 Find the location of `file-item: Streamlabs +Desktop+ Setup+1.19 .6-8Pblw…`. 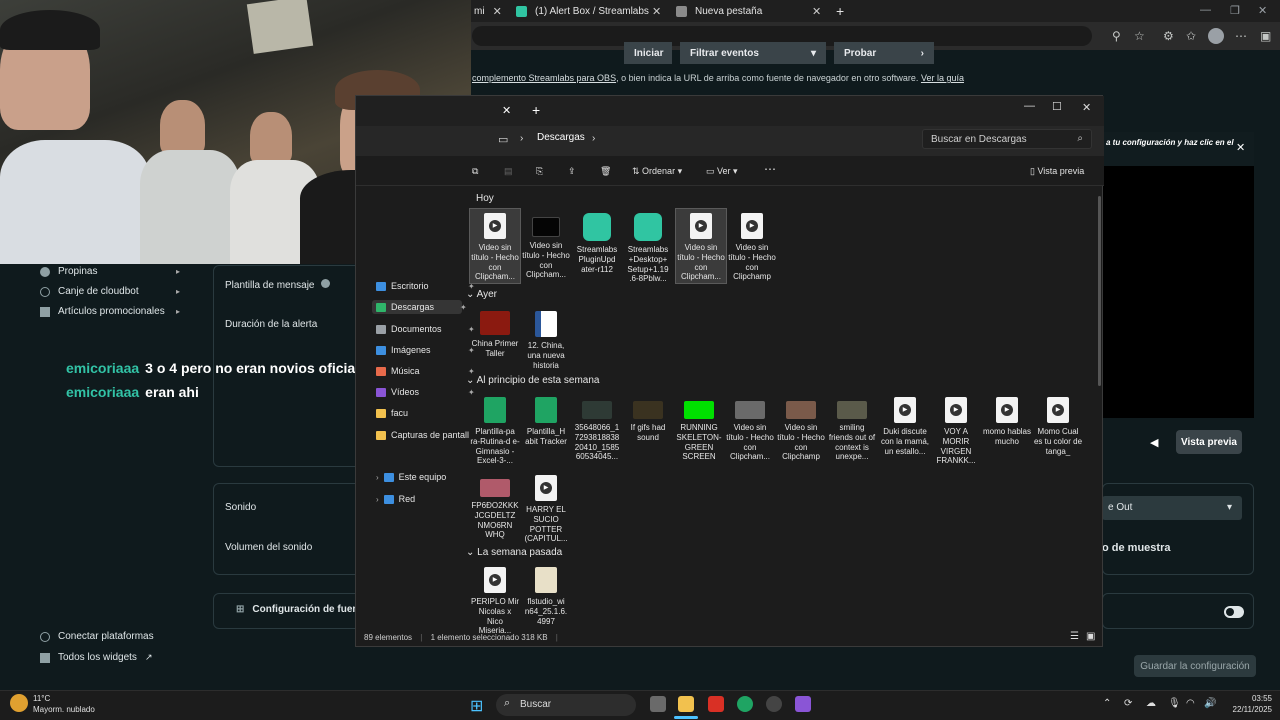

file-item: Streamlabs +Desktop+ Setup+1.19 .6-8Pblw… is located at coordinates (648, 246).